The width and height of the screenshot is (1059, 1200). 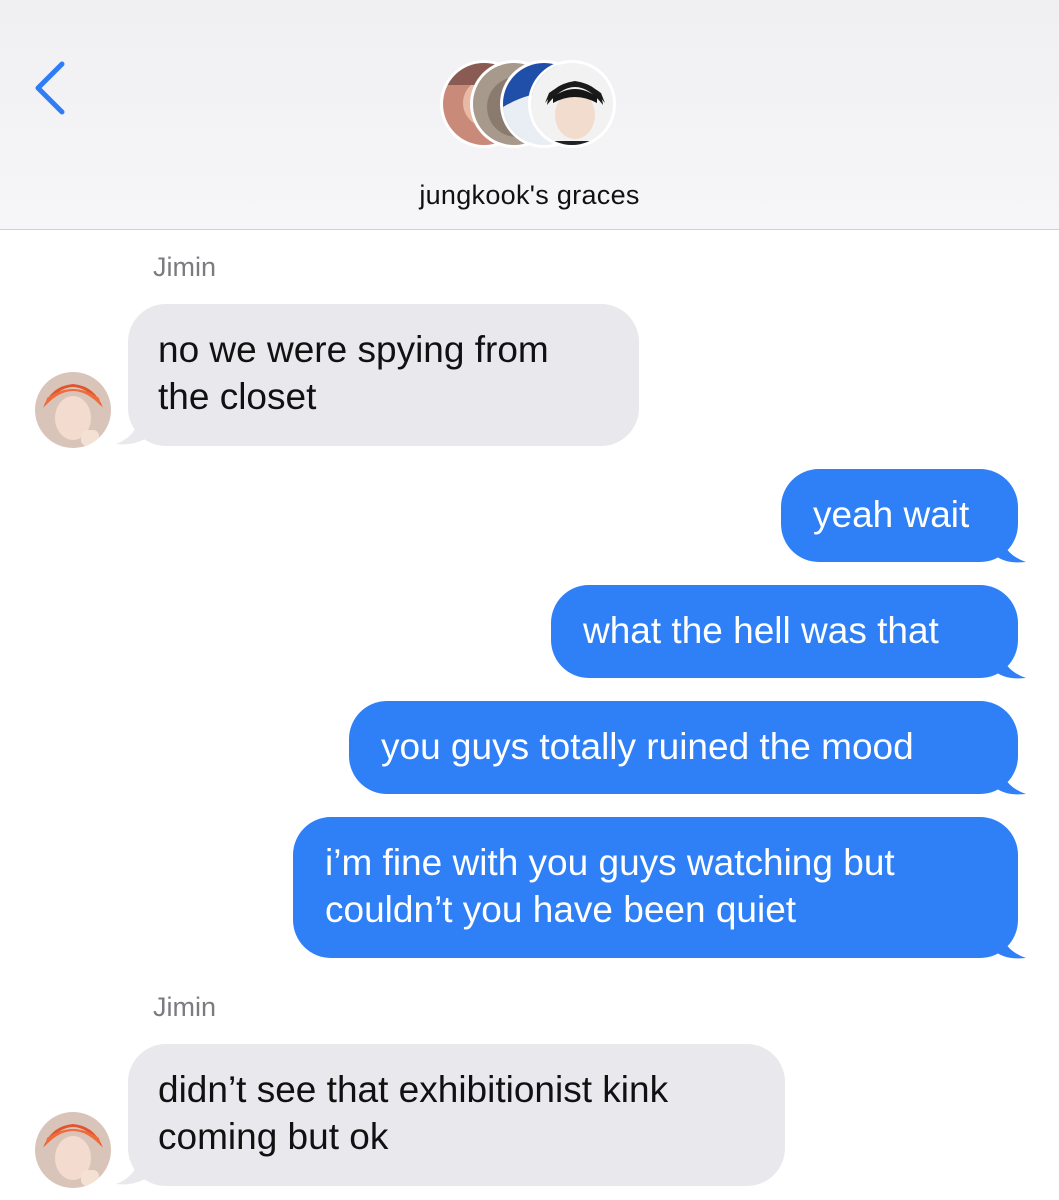 I want to click on message-text-line: the closet, so click(x=237, y=396).